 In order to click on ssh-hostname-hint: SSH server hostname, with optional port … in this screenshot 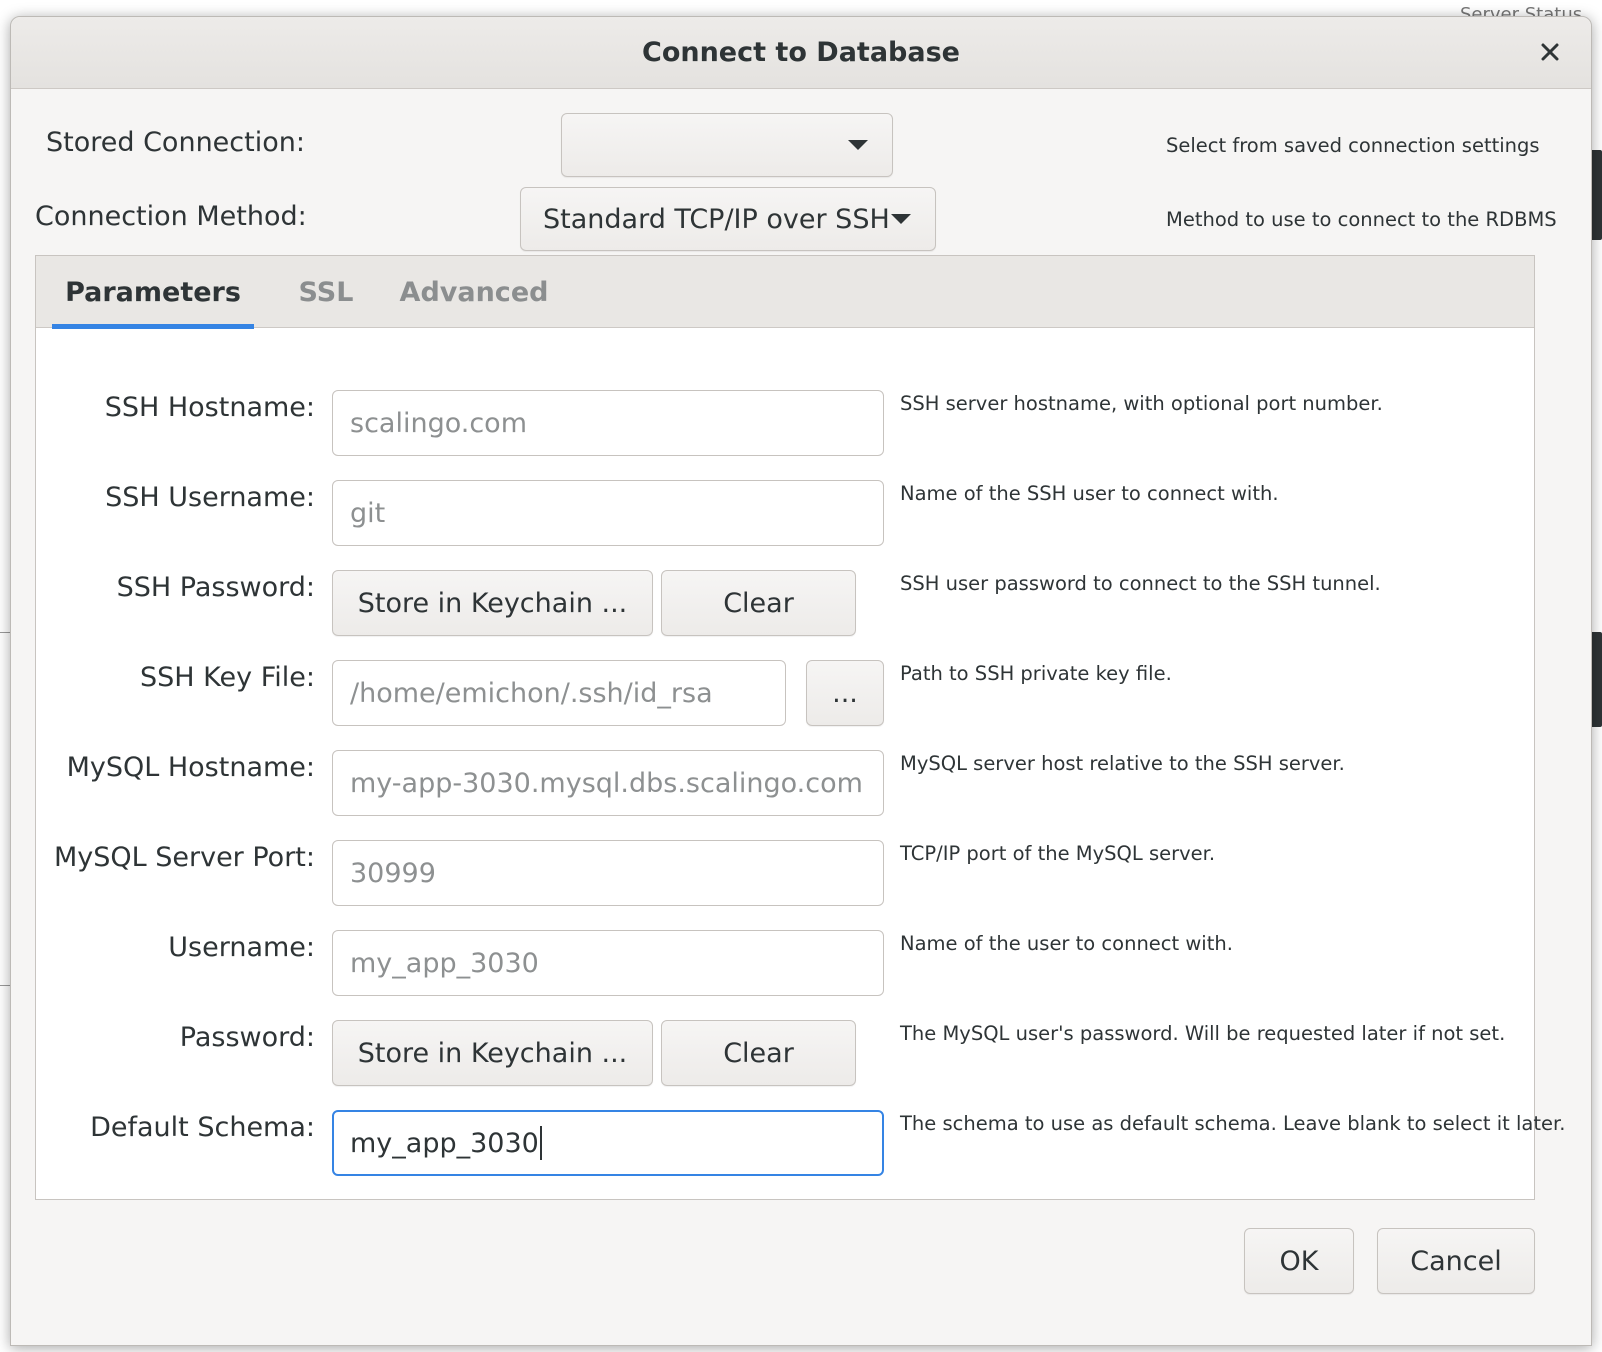, I will do `click(1141, 403)`.